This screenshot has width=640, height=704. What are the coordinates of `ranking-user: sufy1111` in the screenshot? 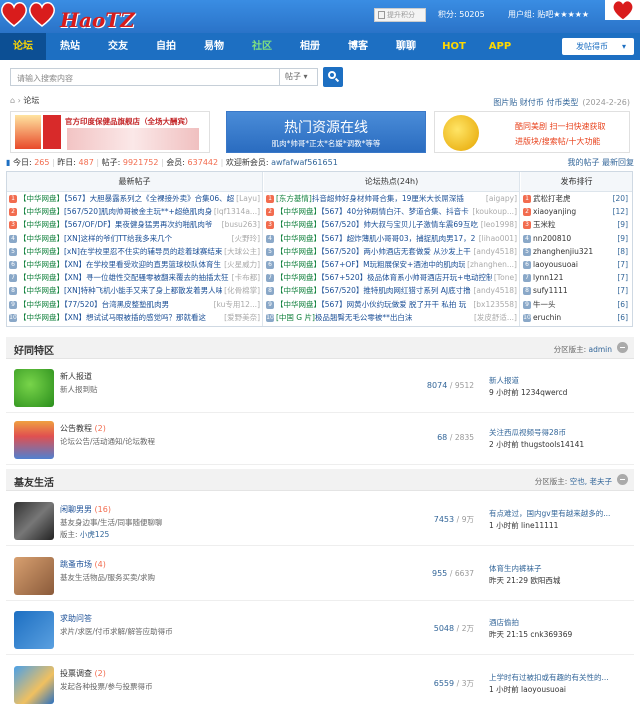 It's located at (550, 290).